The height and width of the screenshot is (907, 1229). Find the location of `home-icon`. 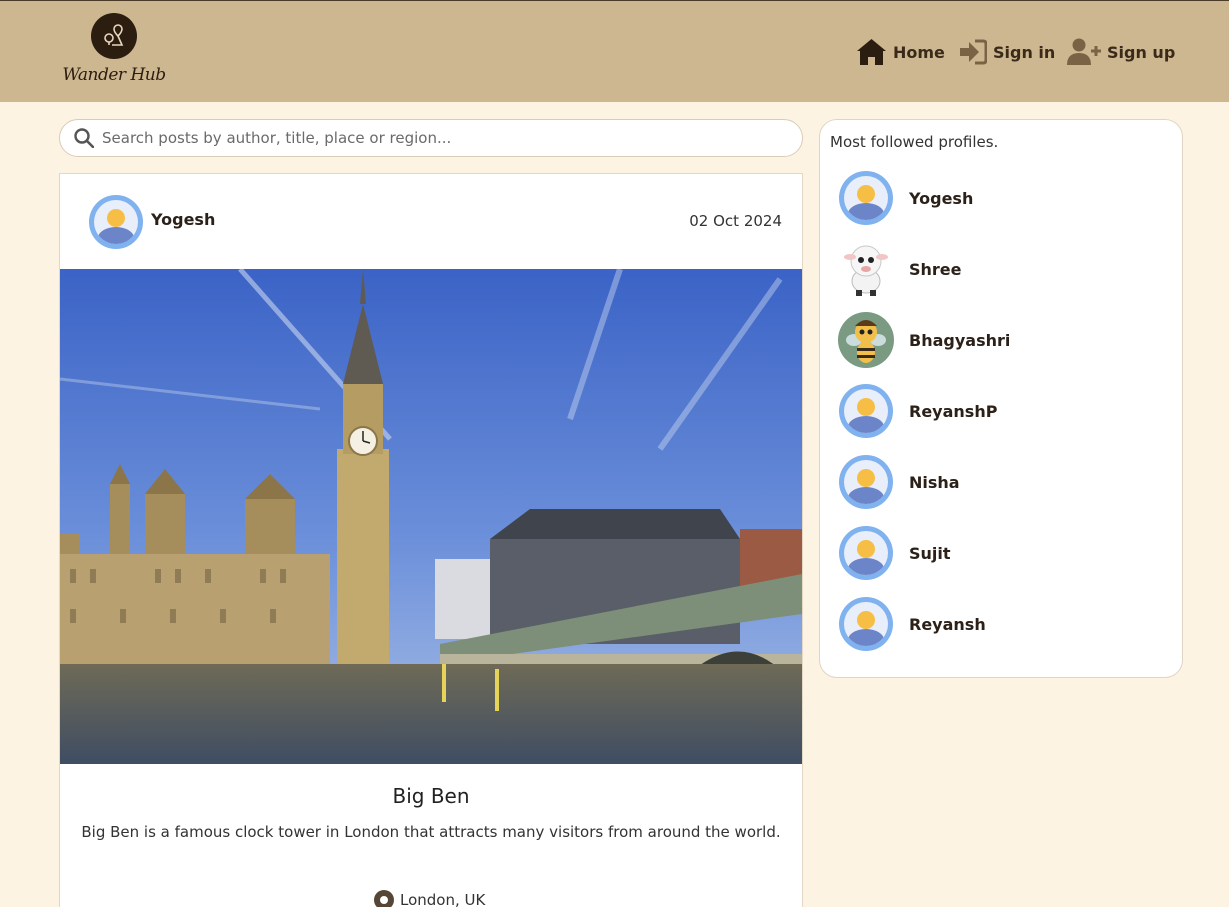

home-icon is located at coordinates (871, 52).